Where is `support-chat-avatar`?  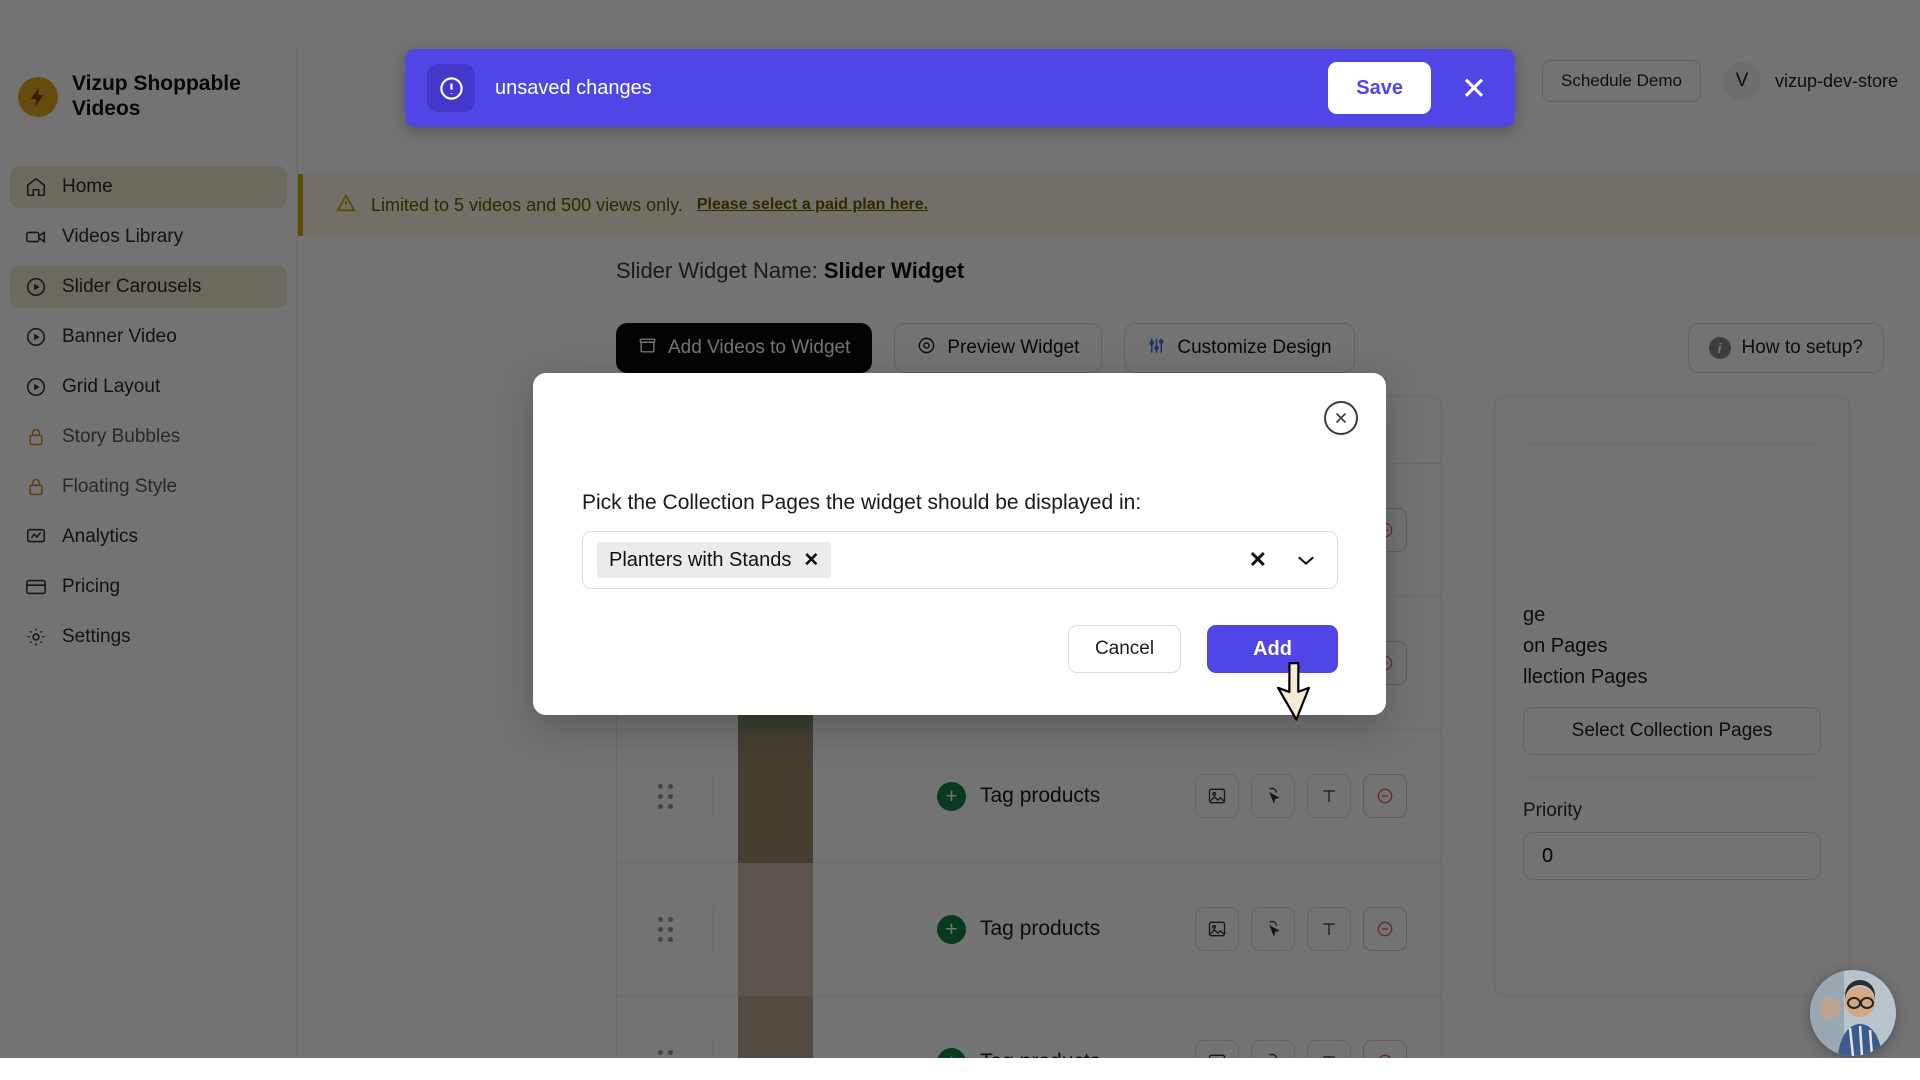
support-chat-avatar is located at coordinates (1853, 1013).